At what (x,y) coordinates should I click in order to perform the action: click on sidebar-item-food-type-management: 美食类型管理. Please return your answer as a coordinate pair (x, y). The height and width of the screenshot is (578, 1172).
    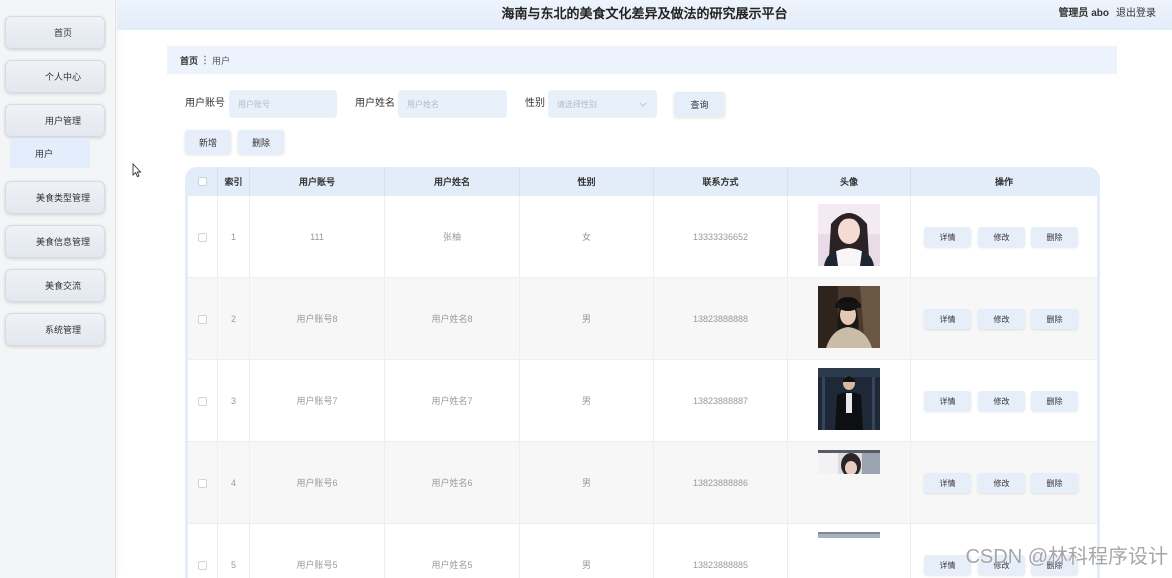
    Looking at the image, I should click on (55, 197).